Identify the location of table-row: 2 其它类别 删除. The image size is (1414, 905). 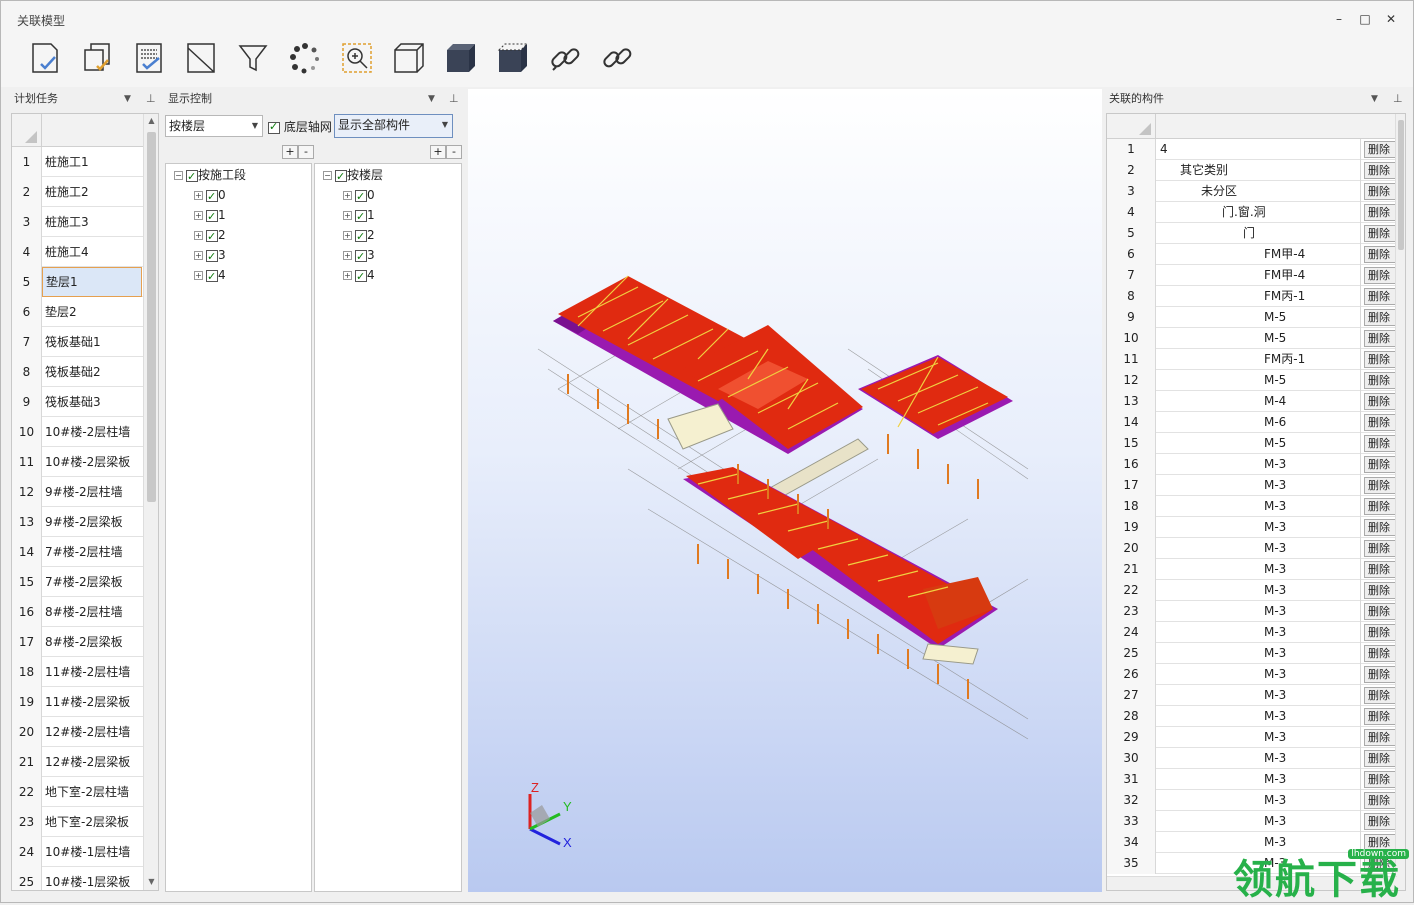
(1252, 170).